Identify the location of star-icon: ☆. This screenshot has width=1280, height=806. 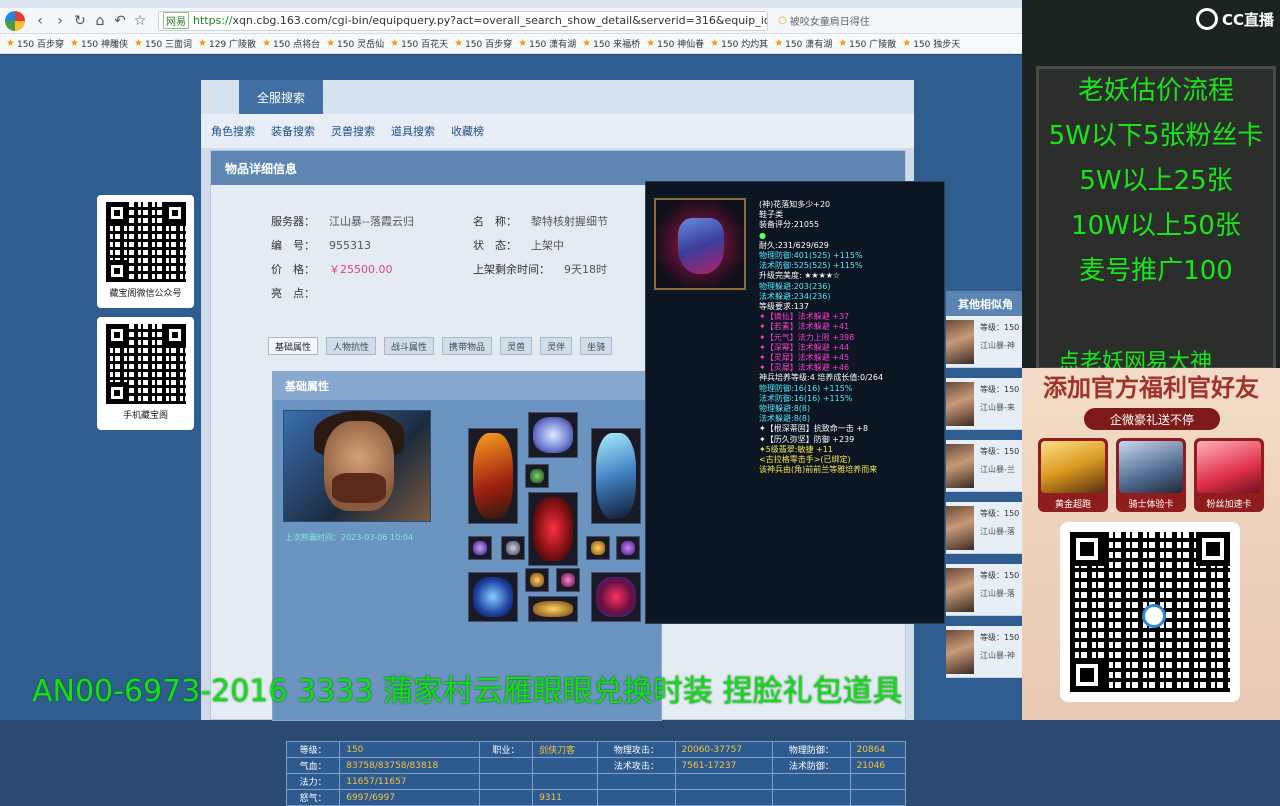
(140, 21).